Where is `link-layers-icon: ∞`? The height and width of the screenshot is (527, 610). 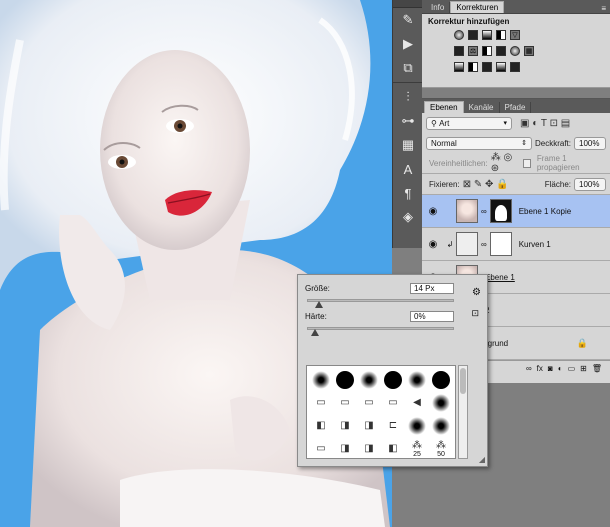
link-layers-icon: ∞ is located at coordinates (529, 368).